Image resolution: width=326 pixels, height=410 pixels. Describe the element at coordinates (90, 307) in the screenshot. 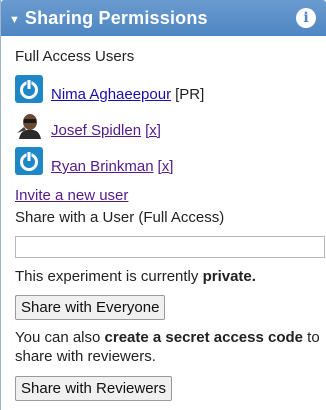

I see `share-with-everyone-button: Share with Everyone` at that location.